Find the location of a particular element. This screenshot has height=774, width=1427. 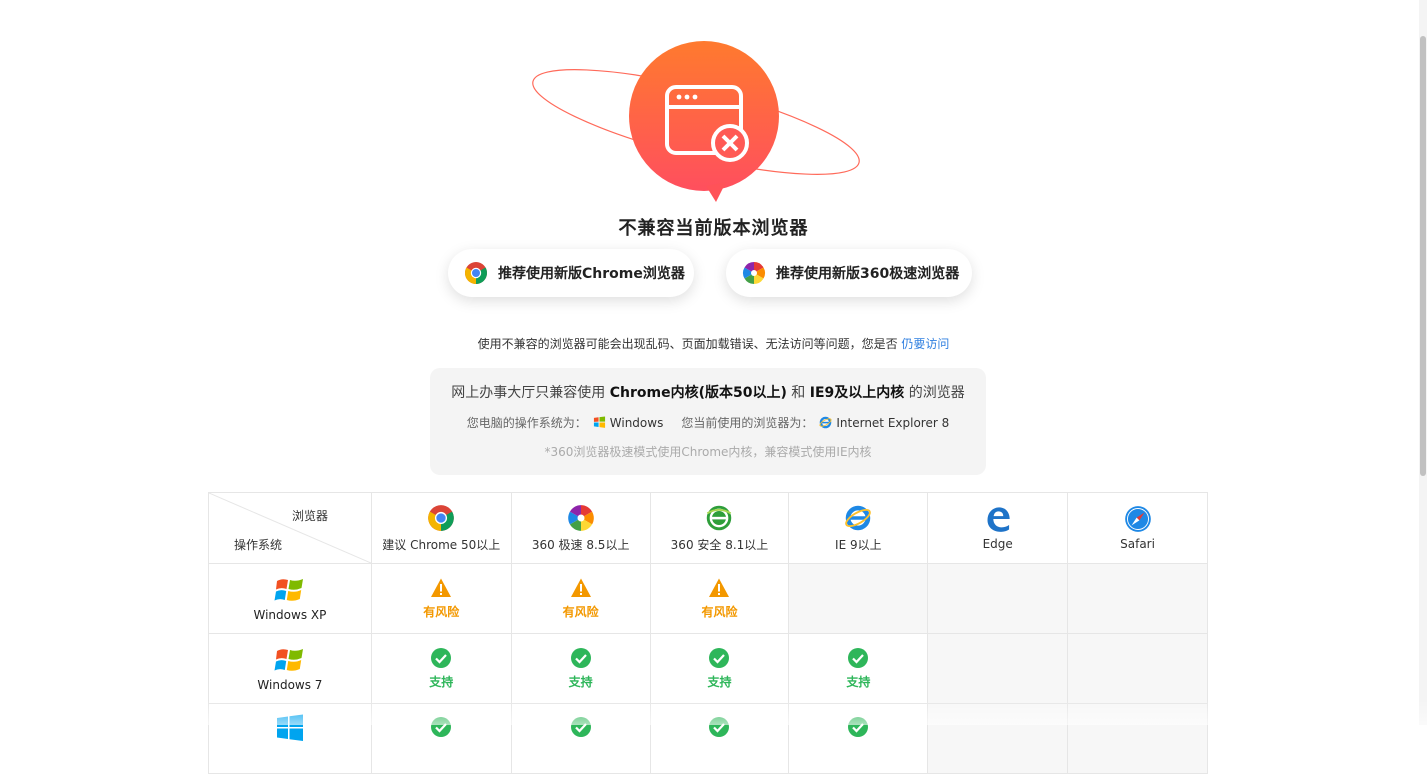

safari-icon is located at coordinates (1137, 519).